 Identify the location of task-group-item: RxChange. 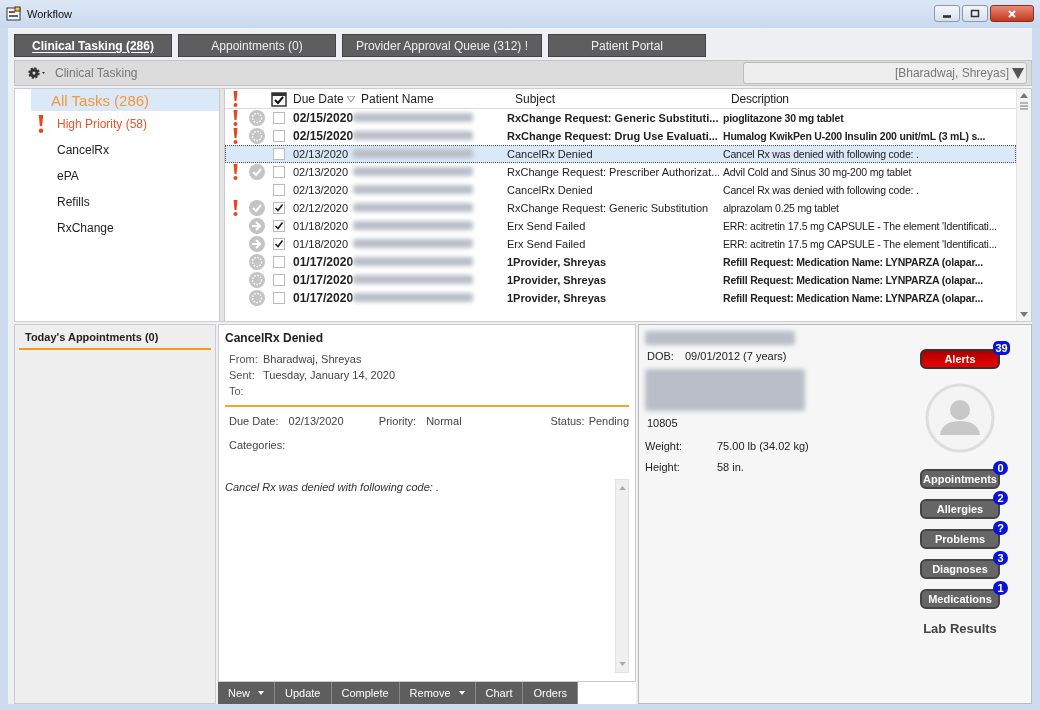
(117, 228).